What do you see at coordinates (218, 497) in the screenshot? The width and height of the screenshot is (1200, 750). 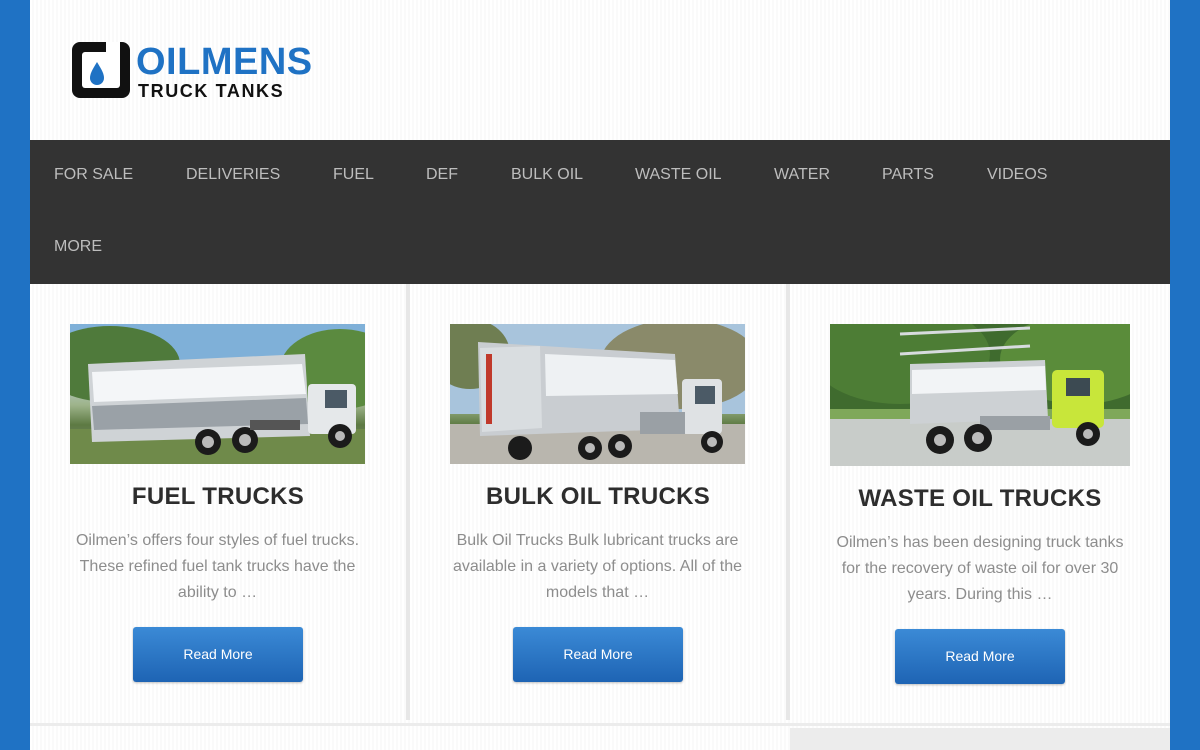 I see `card-title: FUEL TRUCKS` at bounding box center [218, 497].